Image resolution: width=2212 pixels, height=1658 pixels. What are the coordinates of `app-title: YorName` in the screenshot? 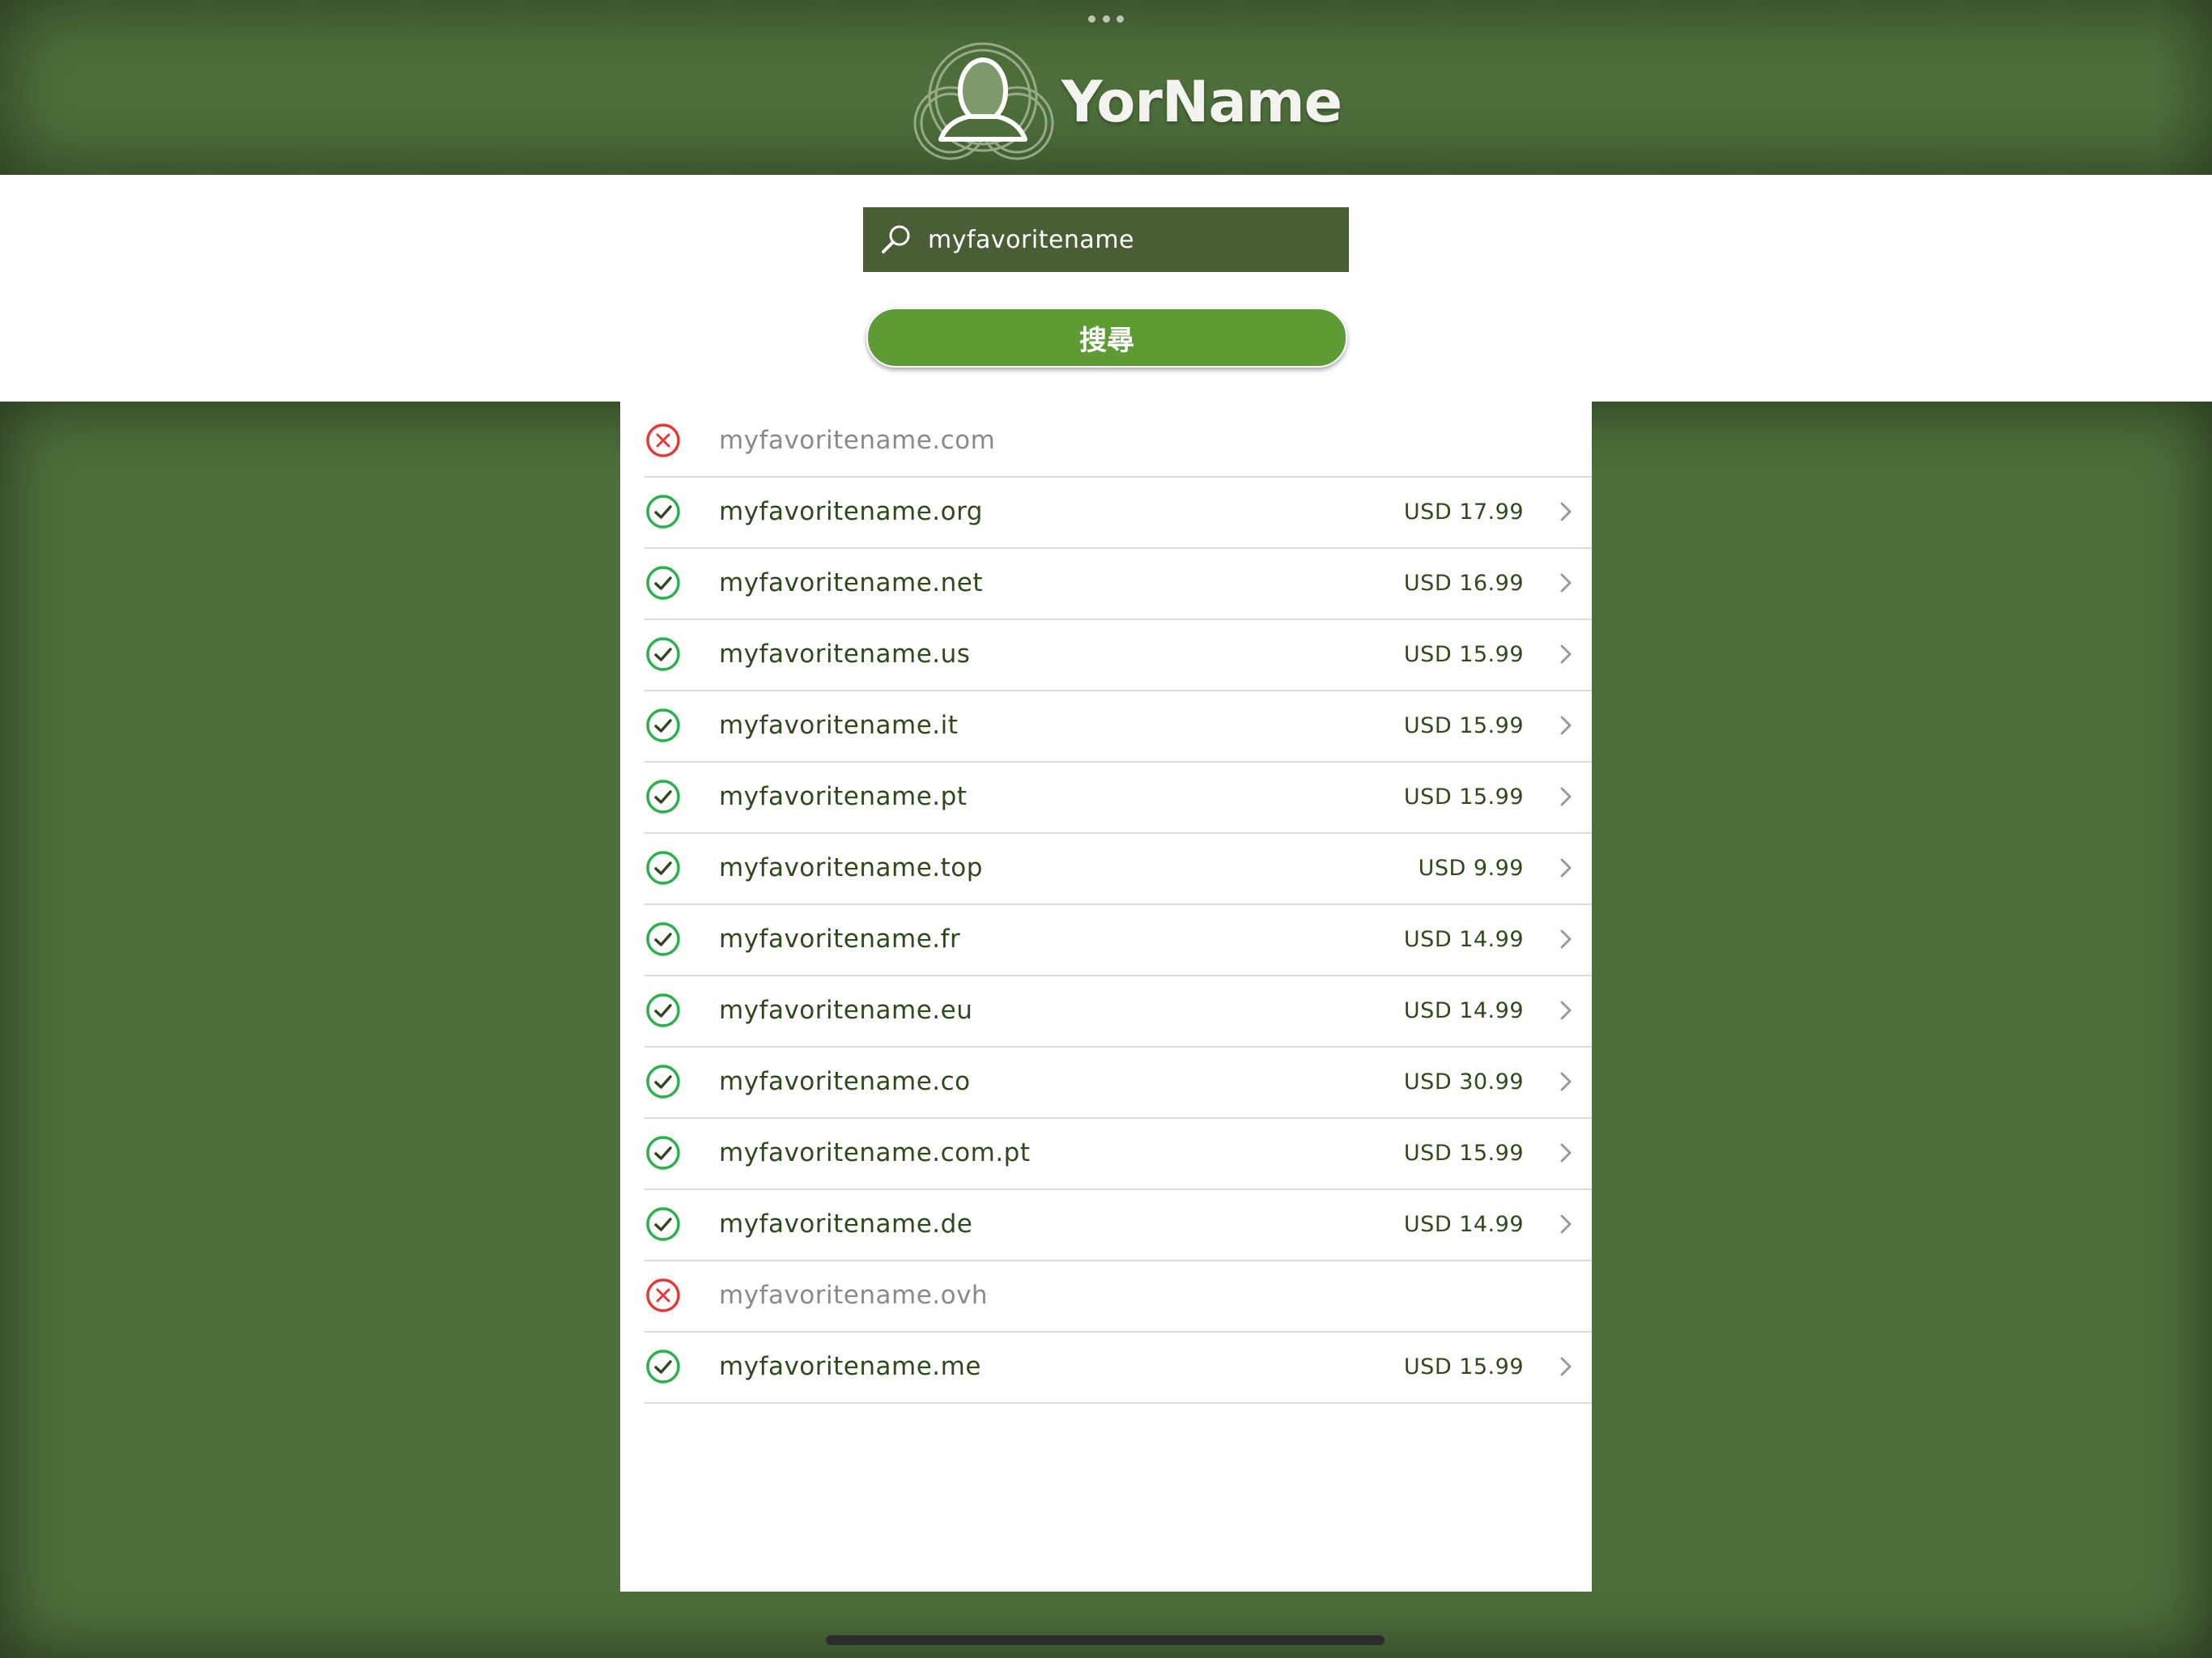 It's located at (1202, 102).